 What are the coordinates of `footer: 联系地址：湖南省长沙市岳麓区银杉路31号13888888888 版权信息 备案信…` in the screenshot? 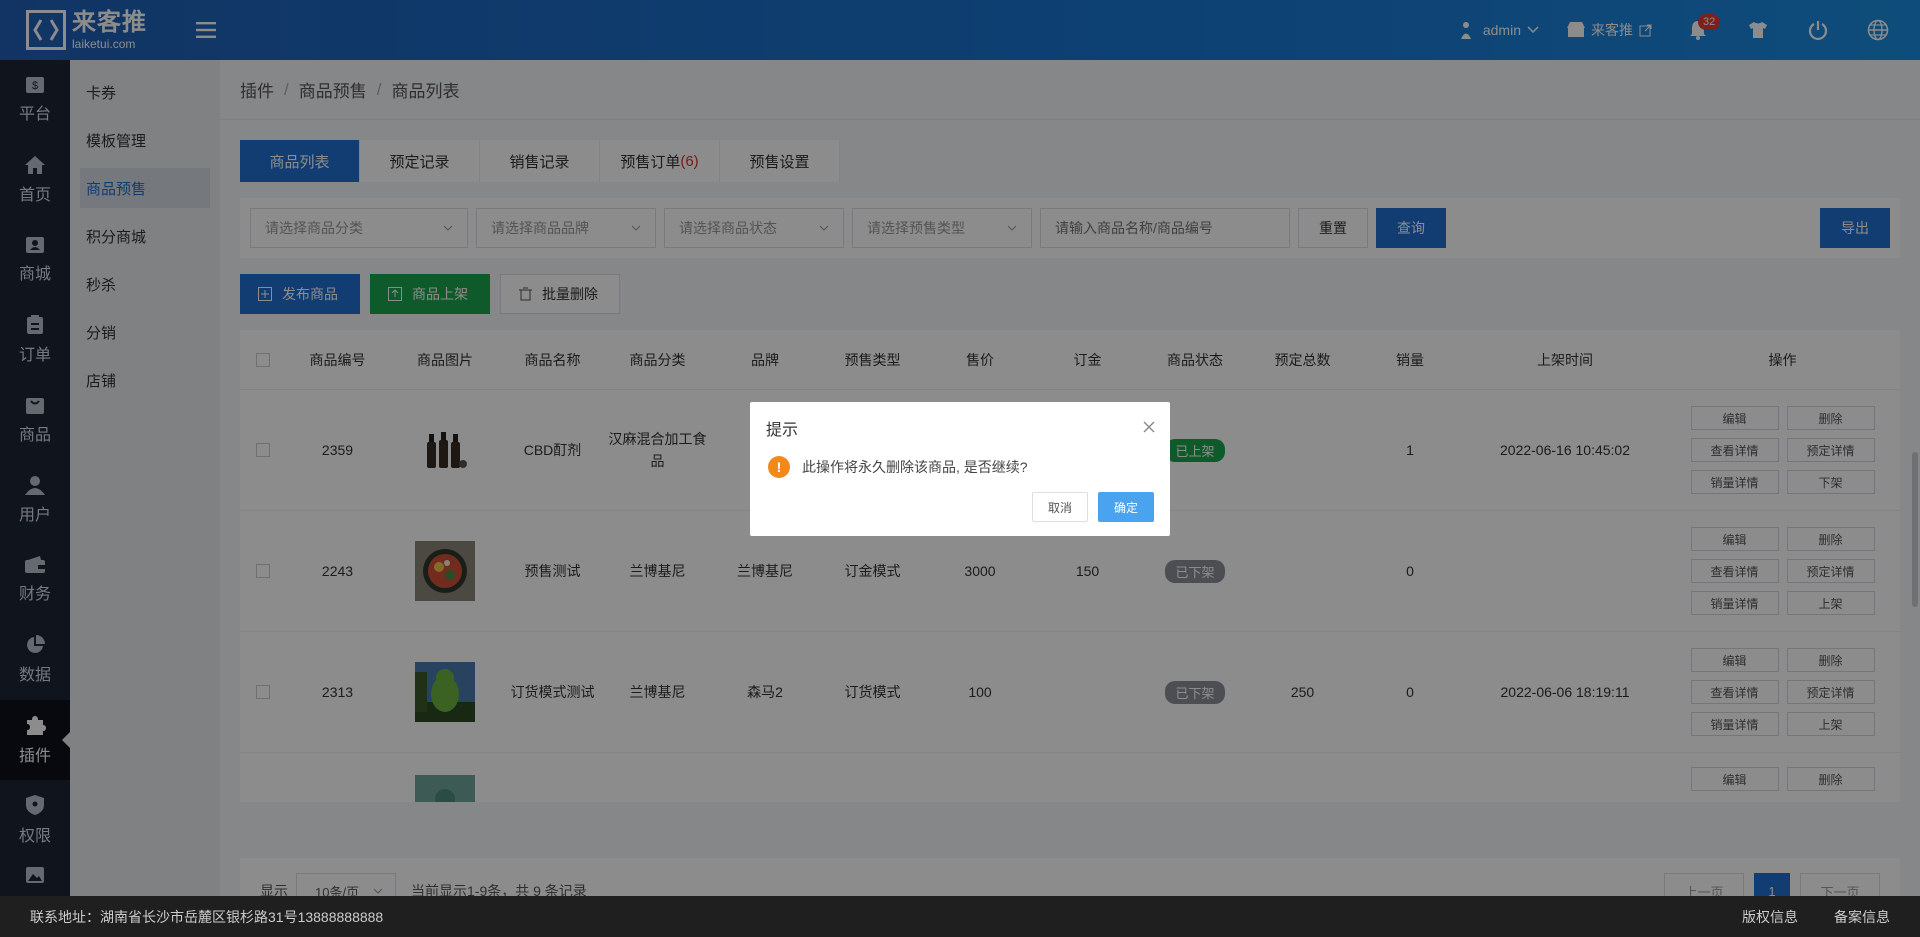 It's located at (960, 916).